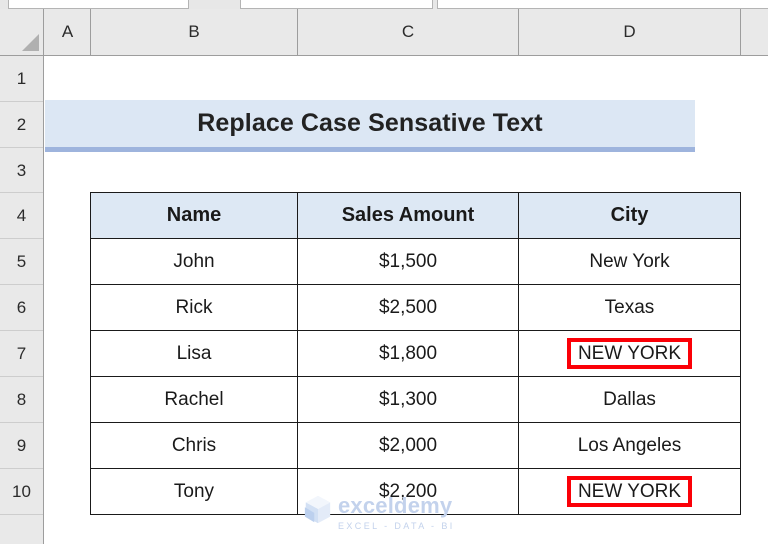 This screenshot has height=544, width=768. I want to click on cell-city: Dallas, so click(629, 399).